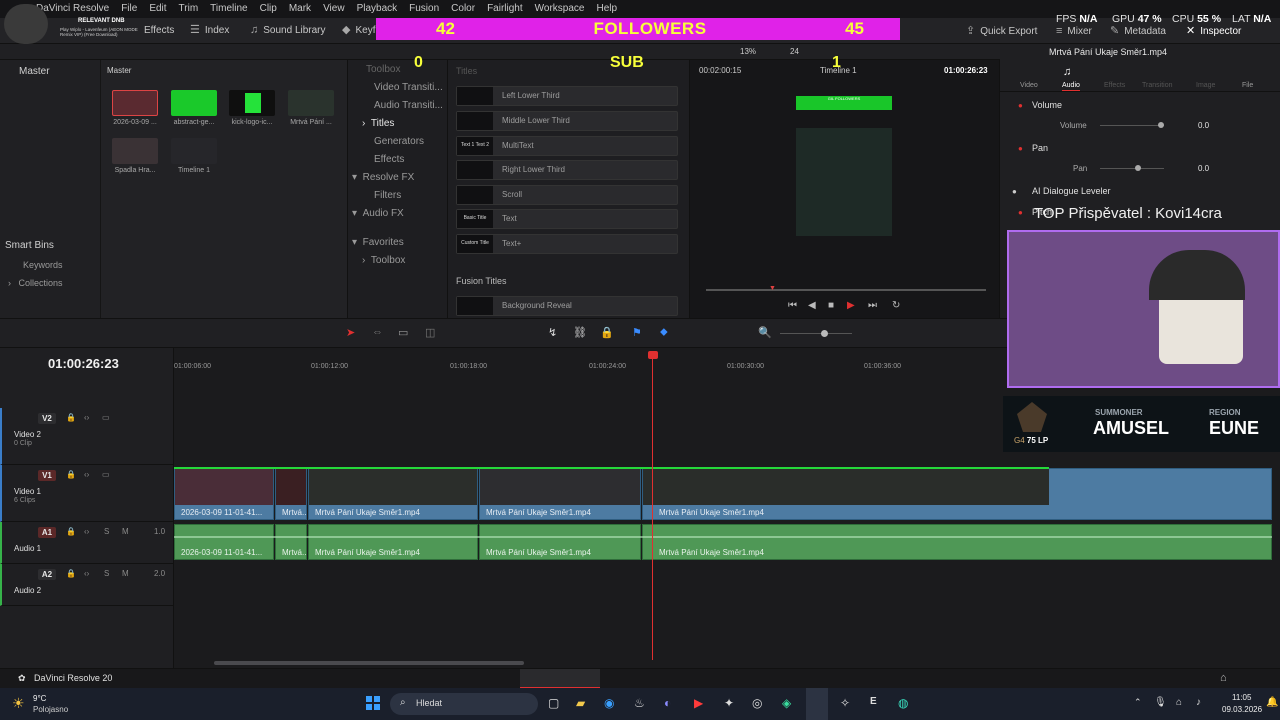  Describe the element at coordinates (664, 332) in the screenshot. I see `marker-icon: ⬥` at that location.